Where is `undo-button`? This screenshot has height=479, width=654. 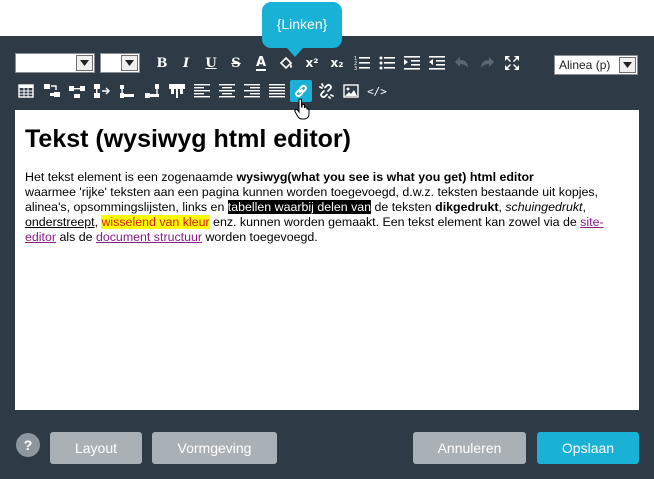
undo-button is located at coordinates (462, 63).